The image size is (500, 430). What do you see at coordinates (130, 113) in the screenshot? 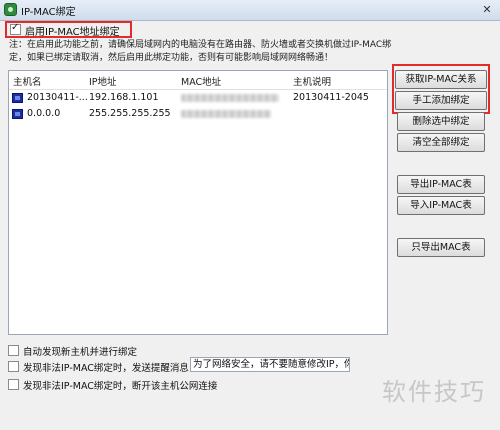
I see `row-ip: 255.255.255.255` at bounding box center [130, 113].